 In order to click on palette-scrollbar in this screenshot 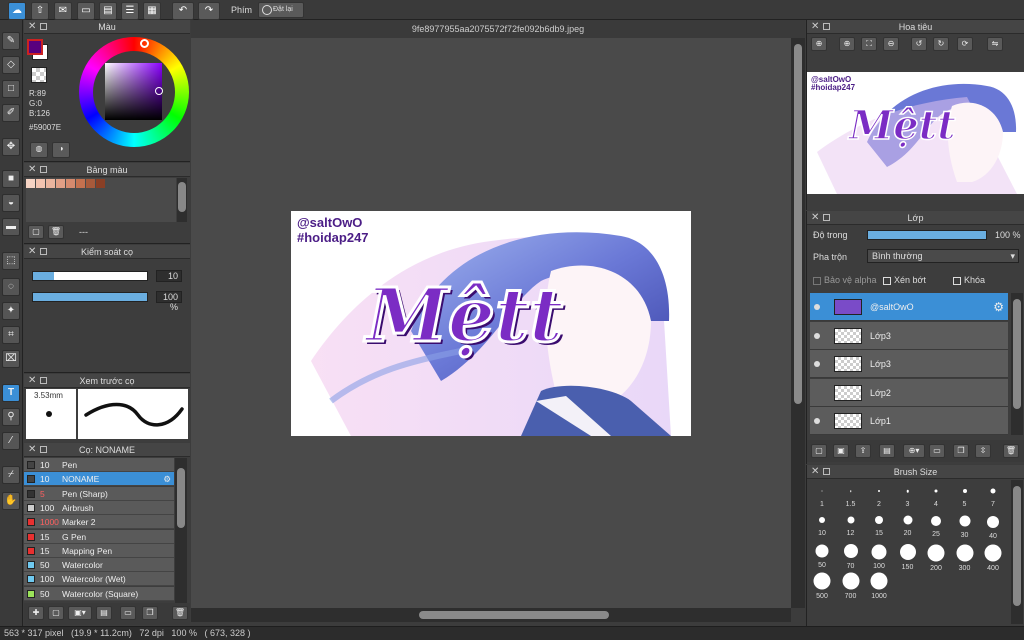, I will do `click(182, 200)`.